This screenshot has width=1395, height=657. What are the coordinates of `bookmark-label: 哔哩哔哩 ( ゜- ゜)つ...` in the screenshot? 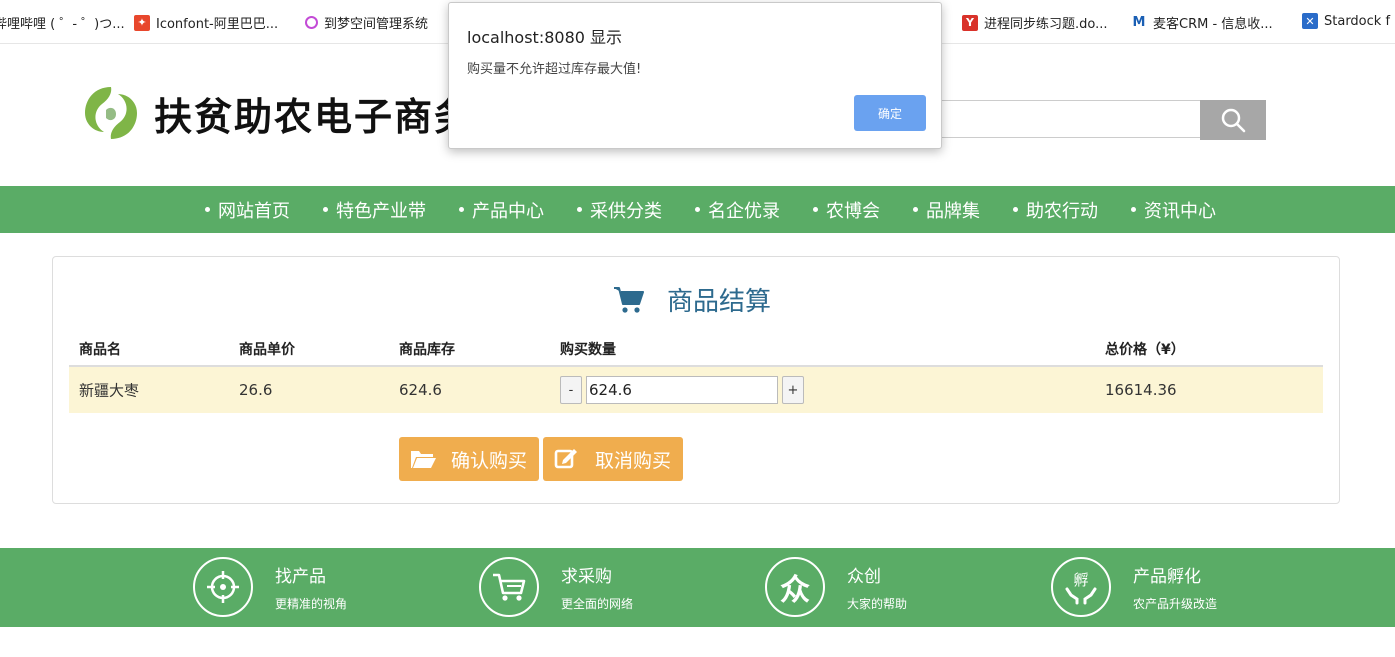 It's located at (62, 24).